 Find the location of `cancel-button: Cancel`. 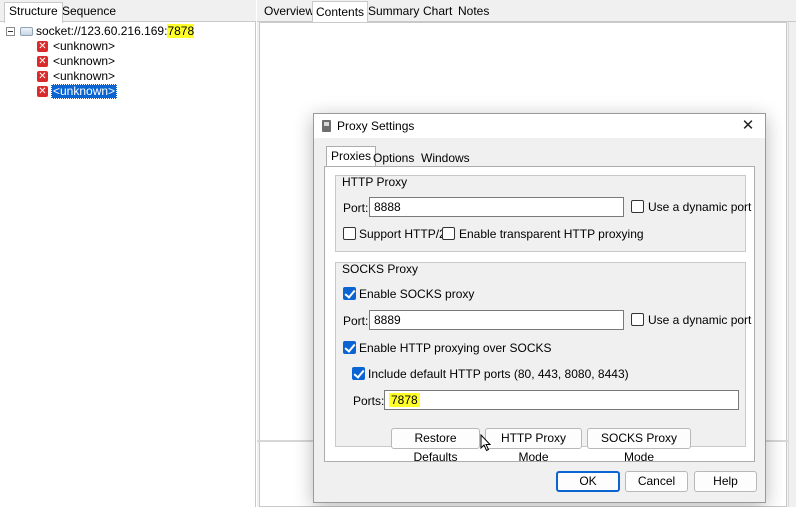

cancel-button: Cancel is located at coordinates (656, 481).